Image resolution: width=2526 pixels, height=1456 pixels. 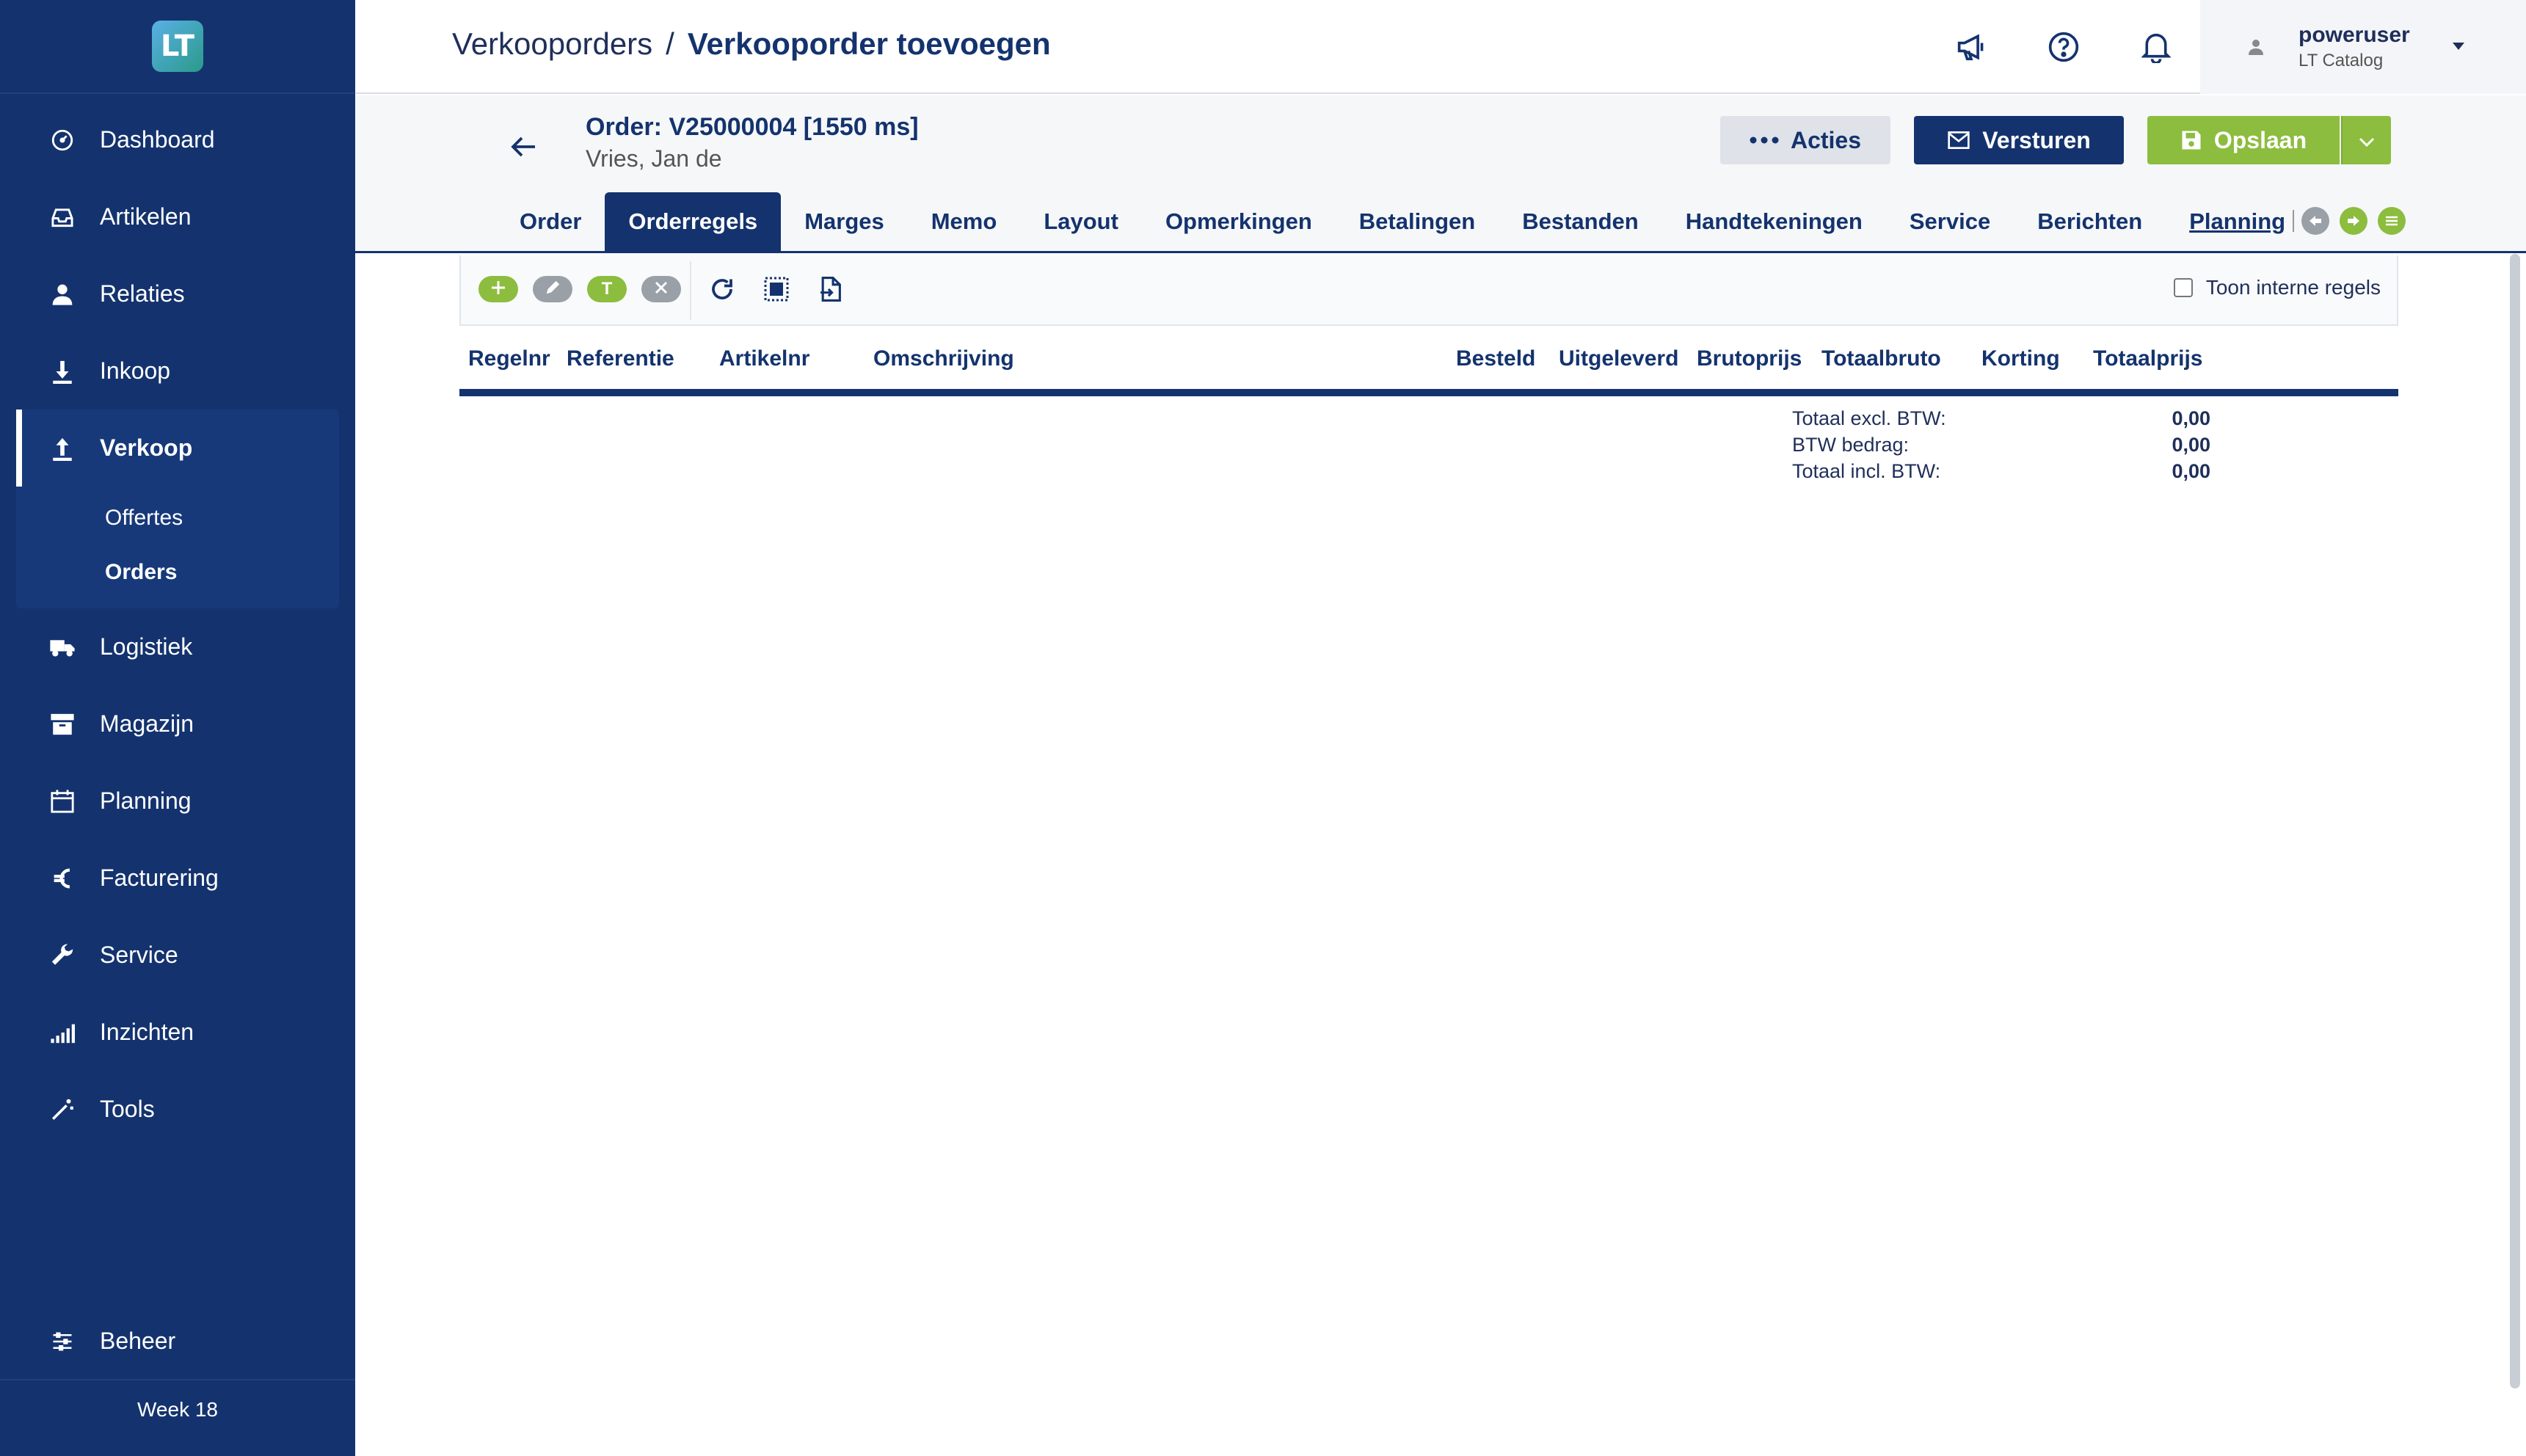 I want to click on totals-label: BTW bedrag:, so click(x=1851, y=445).